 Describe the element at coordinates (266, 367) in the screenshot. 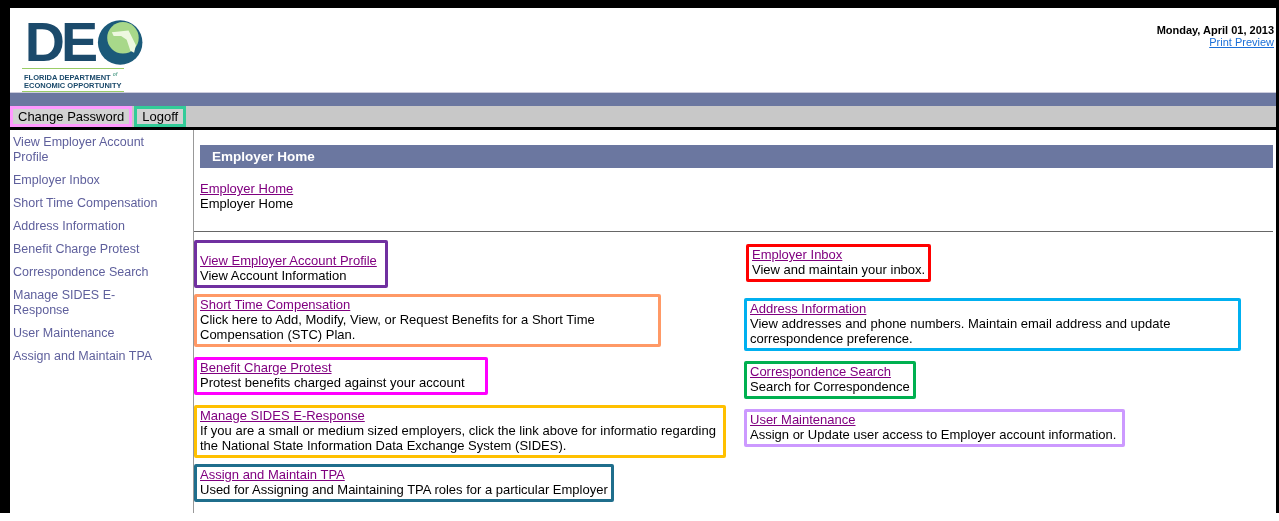

I see `card-link: Benefit Charge Protest` at that location.